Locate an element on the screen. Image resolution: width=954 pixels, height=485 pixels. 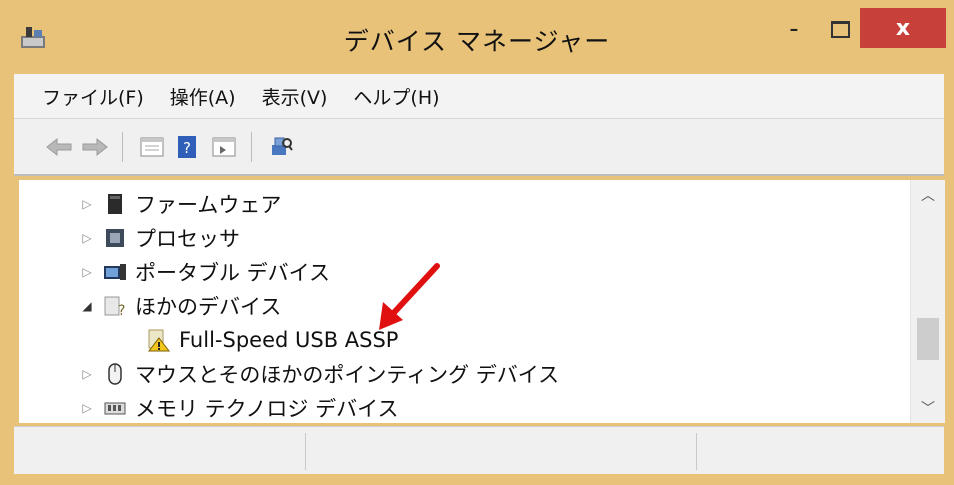
maximize-icon is located at coordinates (840, 29).